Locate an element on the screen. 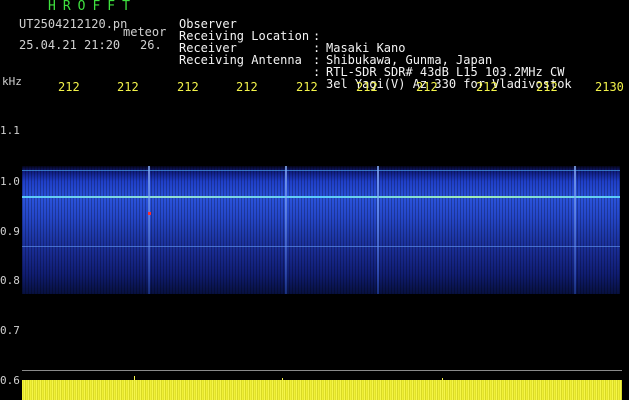 The width and height of the screenshot is (629, 400). event-counter: 26. is located at coordinates (151, 45).